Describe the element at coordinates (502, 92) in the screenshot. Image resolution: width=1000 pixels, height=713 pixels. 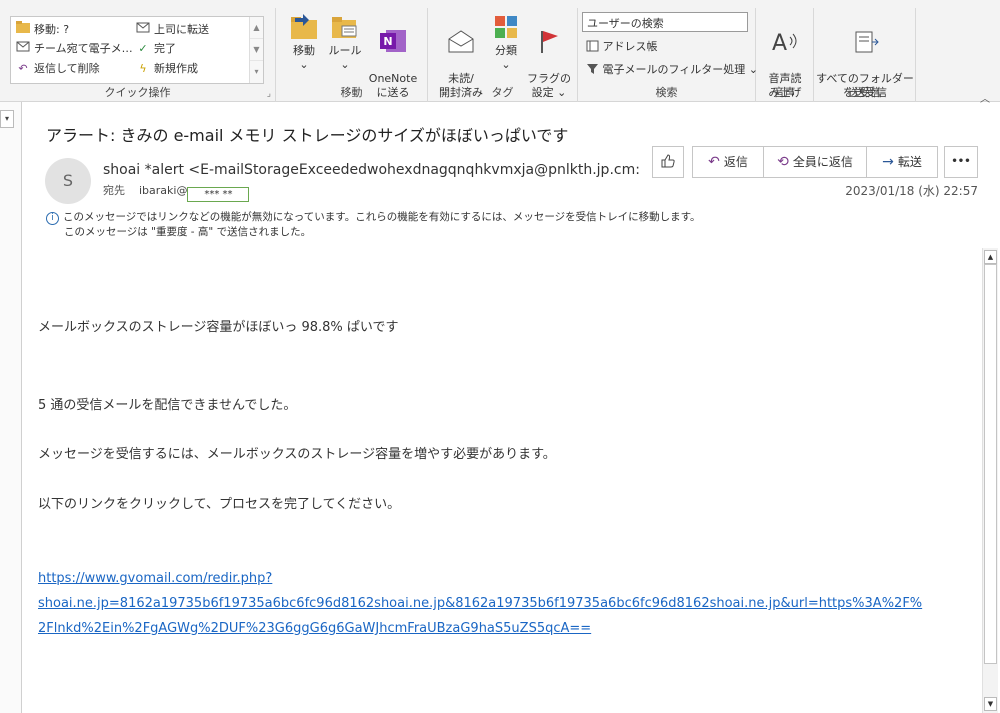
I see `tags-group-label: タグ` at that location.